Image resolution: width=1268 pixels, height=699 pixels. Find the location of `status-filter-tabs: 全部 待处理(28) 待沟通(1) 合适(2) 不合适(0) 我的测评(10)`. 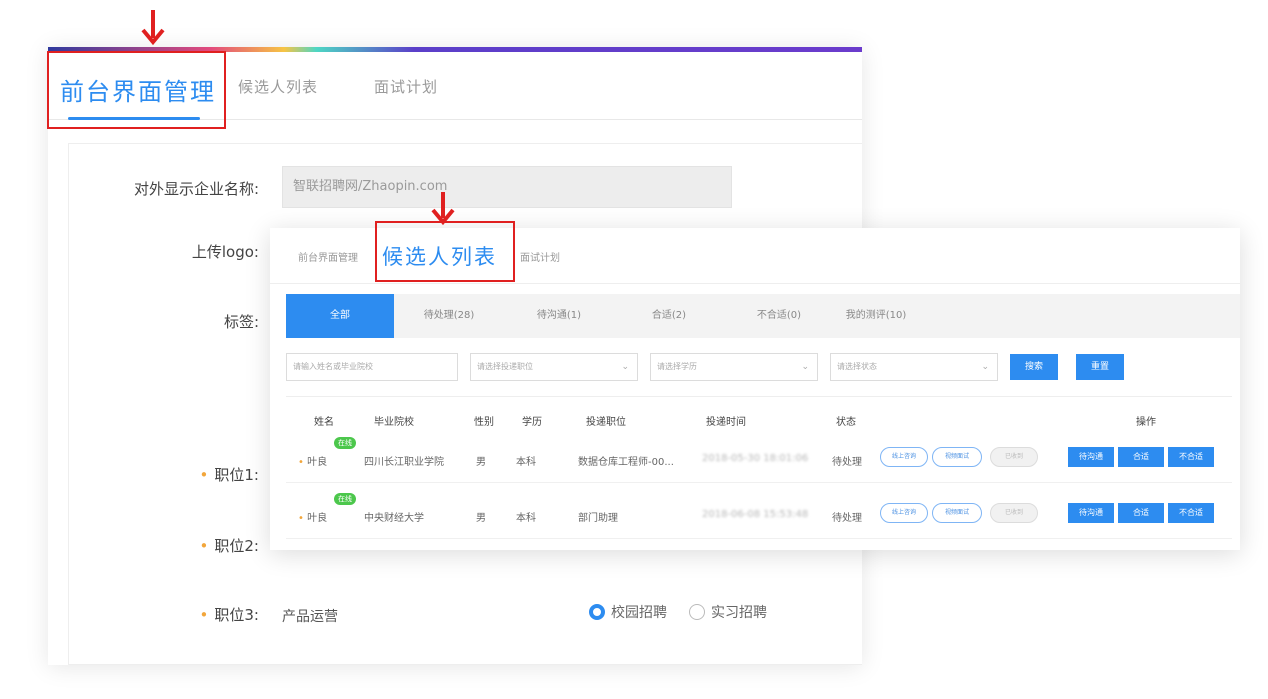

status-filter-tabs: 全部 待处理(28) 待沟通(1) 合适(2) 不合适(0) 我的测评(10) is located at coordinates (763, 316).